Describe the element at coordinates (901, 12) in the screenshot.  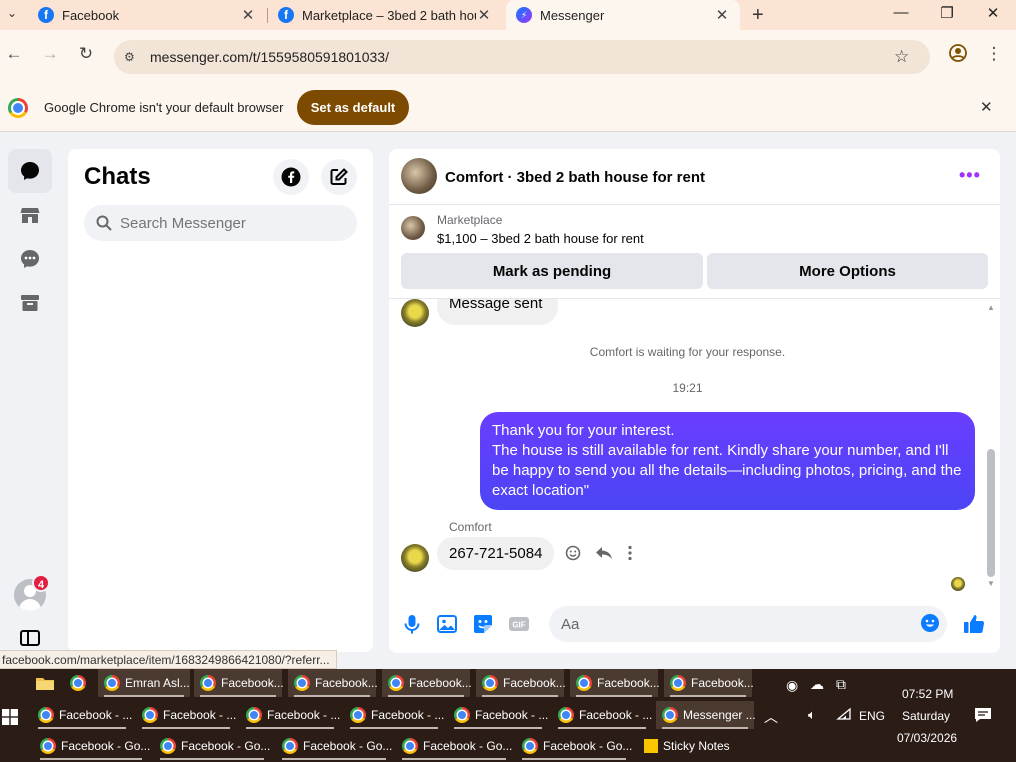
I see `minimize-icon: —` at that location.